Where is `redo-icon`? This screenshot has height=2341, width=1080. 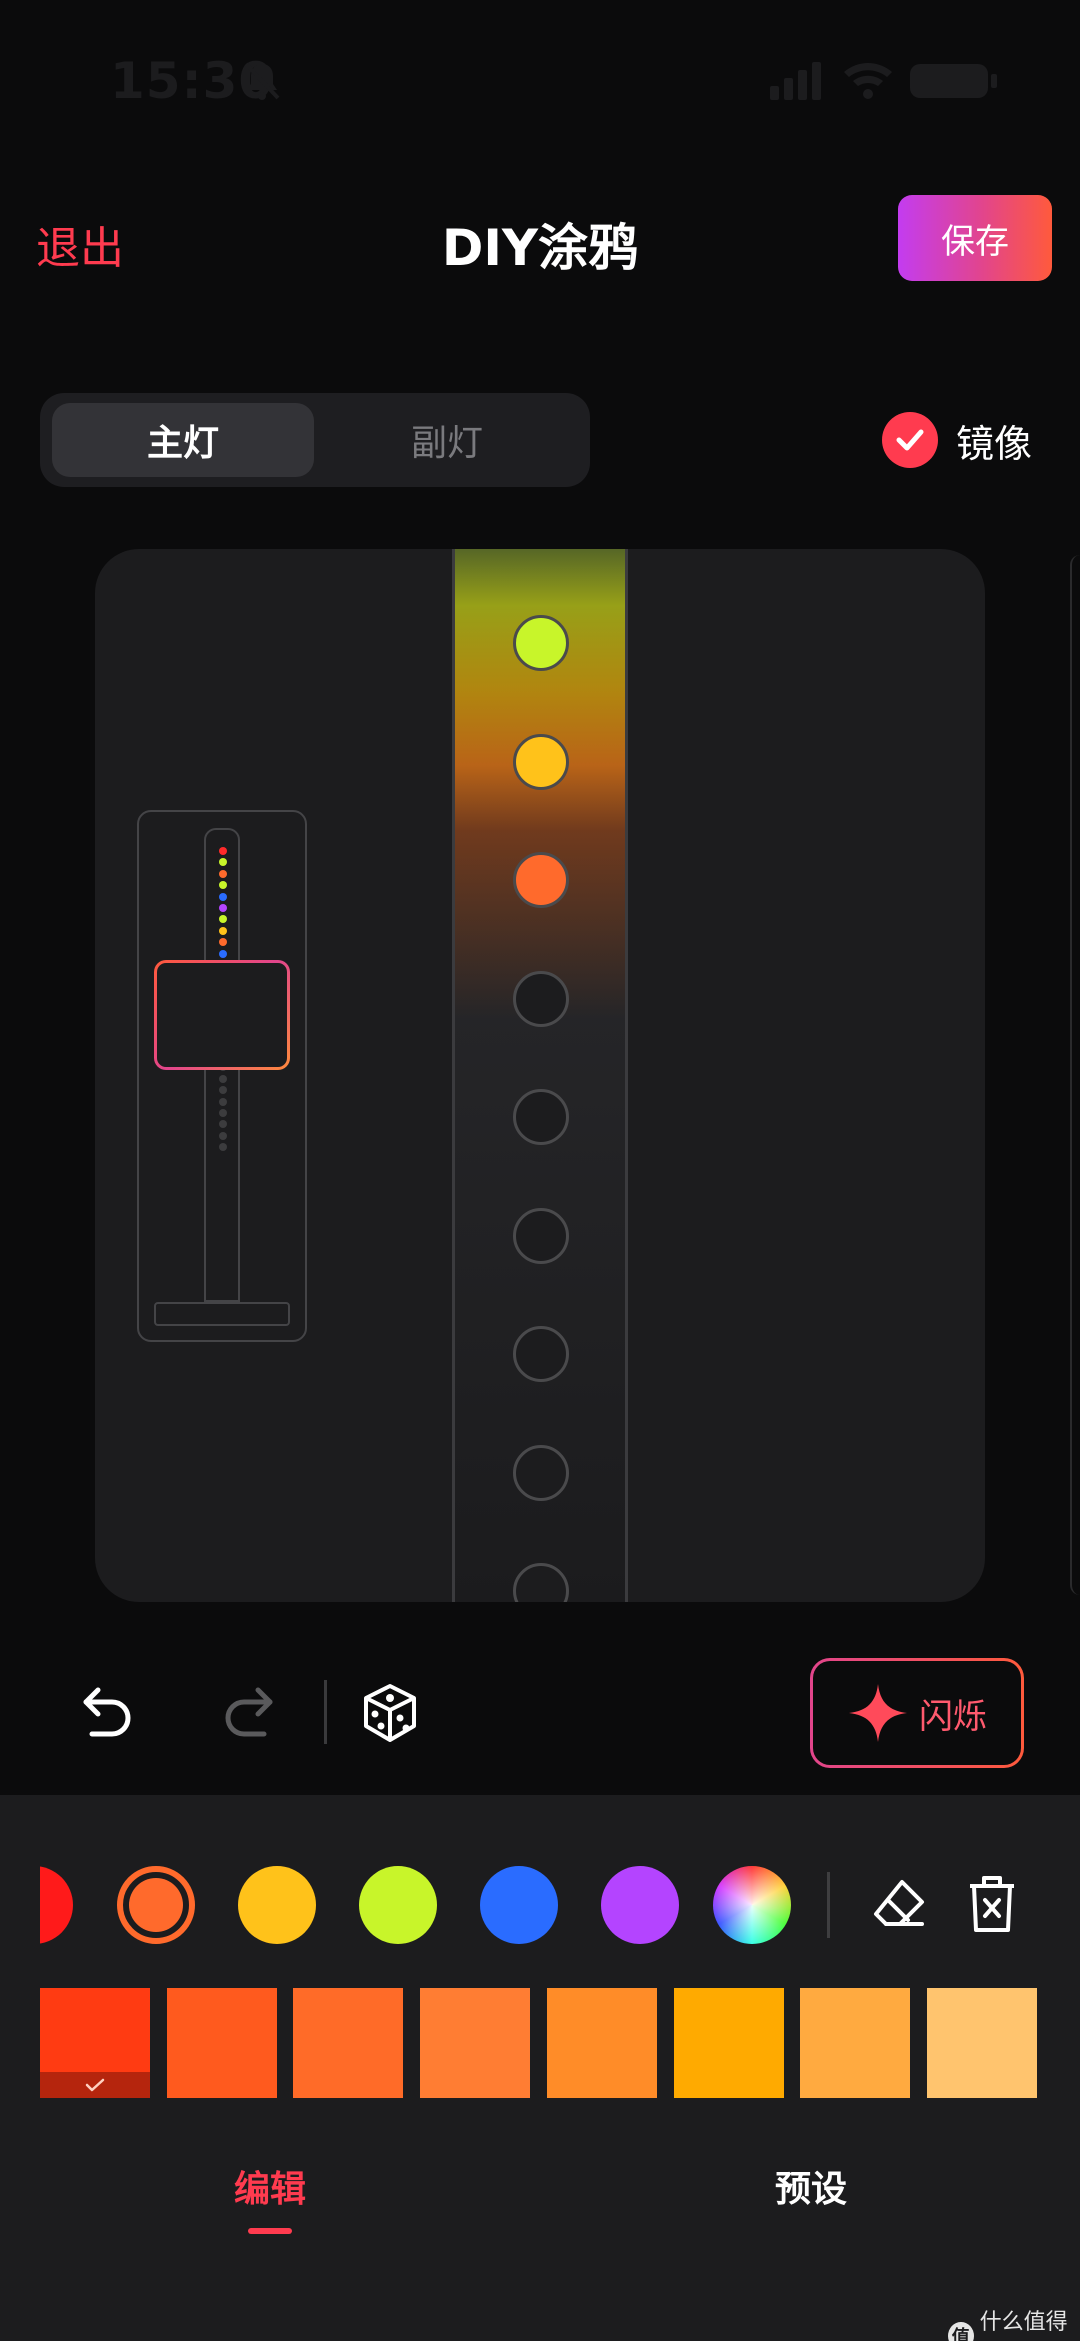
redo-icon is located at coordinates (248, 1713).